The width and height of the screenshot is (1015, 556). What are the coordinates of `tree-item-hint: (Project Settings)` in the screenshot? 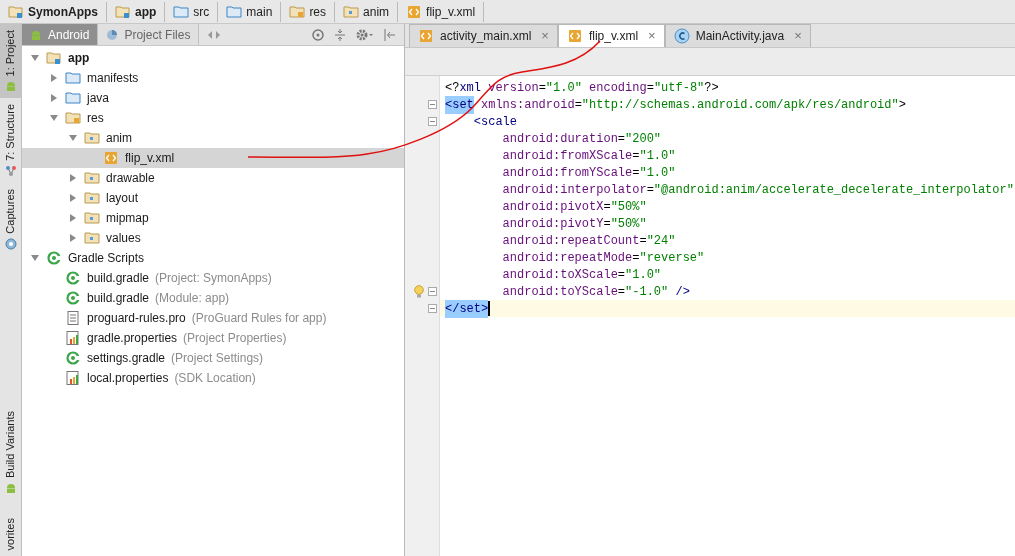 It's located at (217, 358).